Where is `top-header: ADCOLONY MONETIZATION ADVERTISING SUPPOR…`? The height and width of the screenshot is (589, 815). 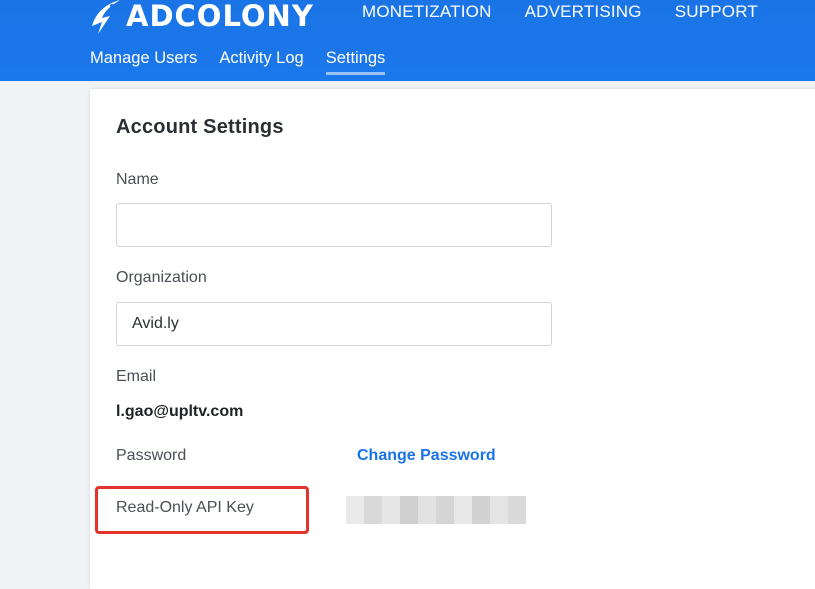
top-header: ADCOLONY MONETIZATION ADVERTISING SUPPOR… is located at coordinates (407, 40).